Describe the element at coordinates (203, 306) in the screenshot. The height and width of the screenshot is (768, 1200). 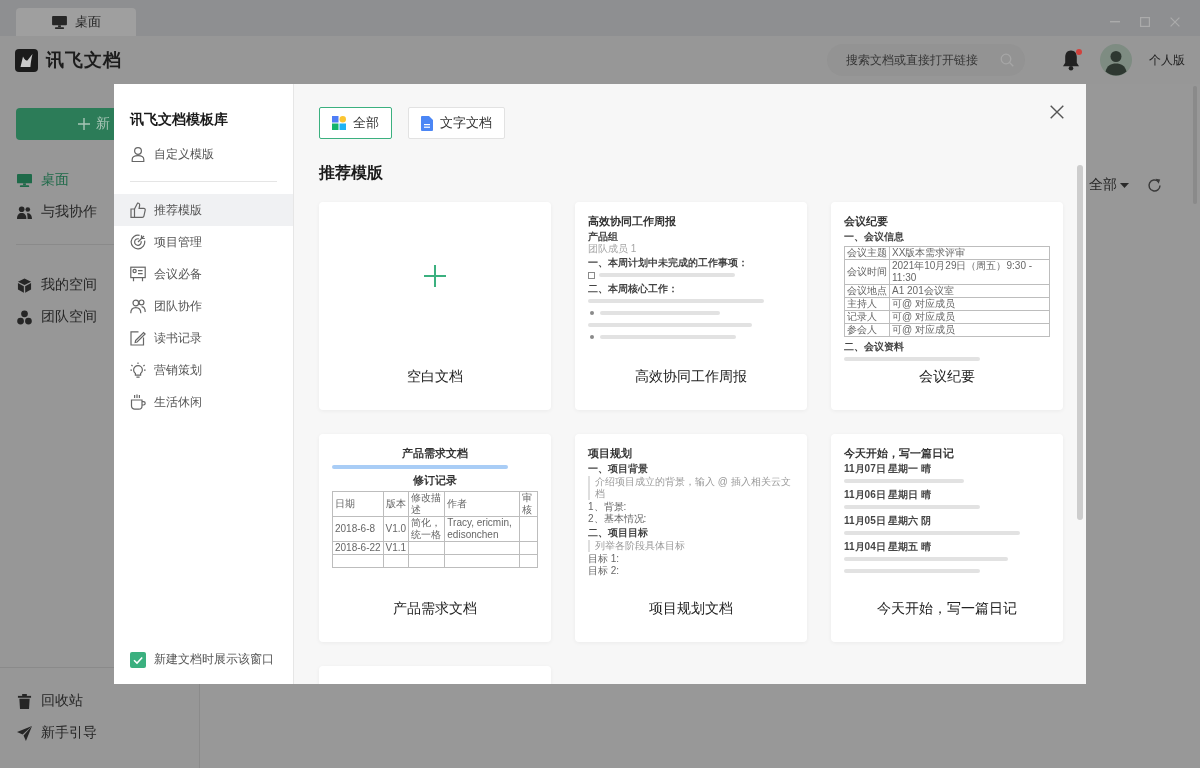
I see `category-item: 团队协作` at that location.